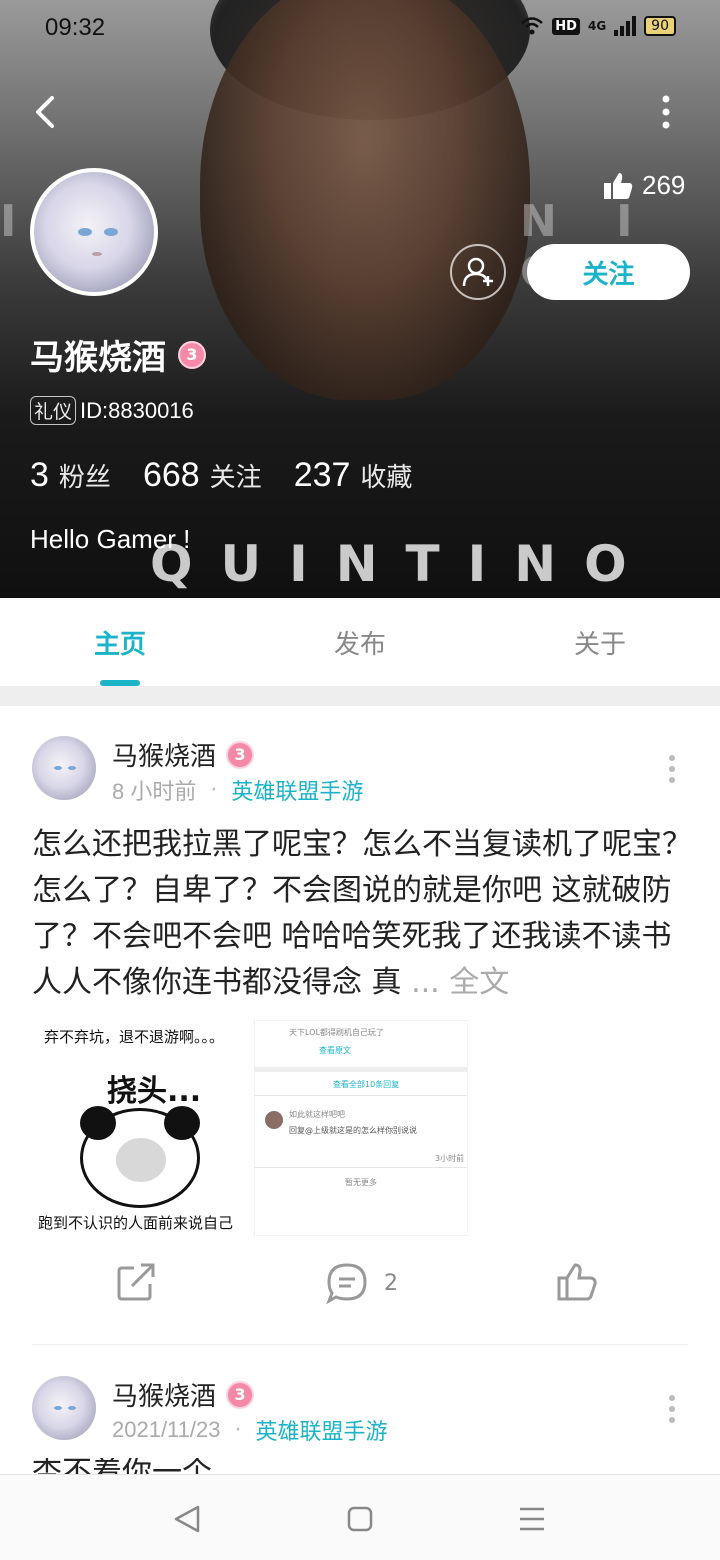 This screenshot has height=1560, width=720. Describe the element at coordinates (317, 1114) in the screenshot. I see `screenshot-reply-name: 如此就这样吧吧` at that location.